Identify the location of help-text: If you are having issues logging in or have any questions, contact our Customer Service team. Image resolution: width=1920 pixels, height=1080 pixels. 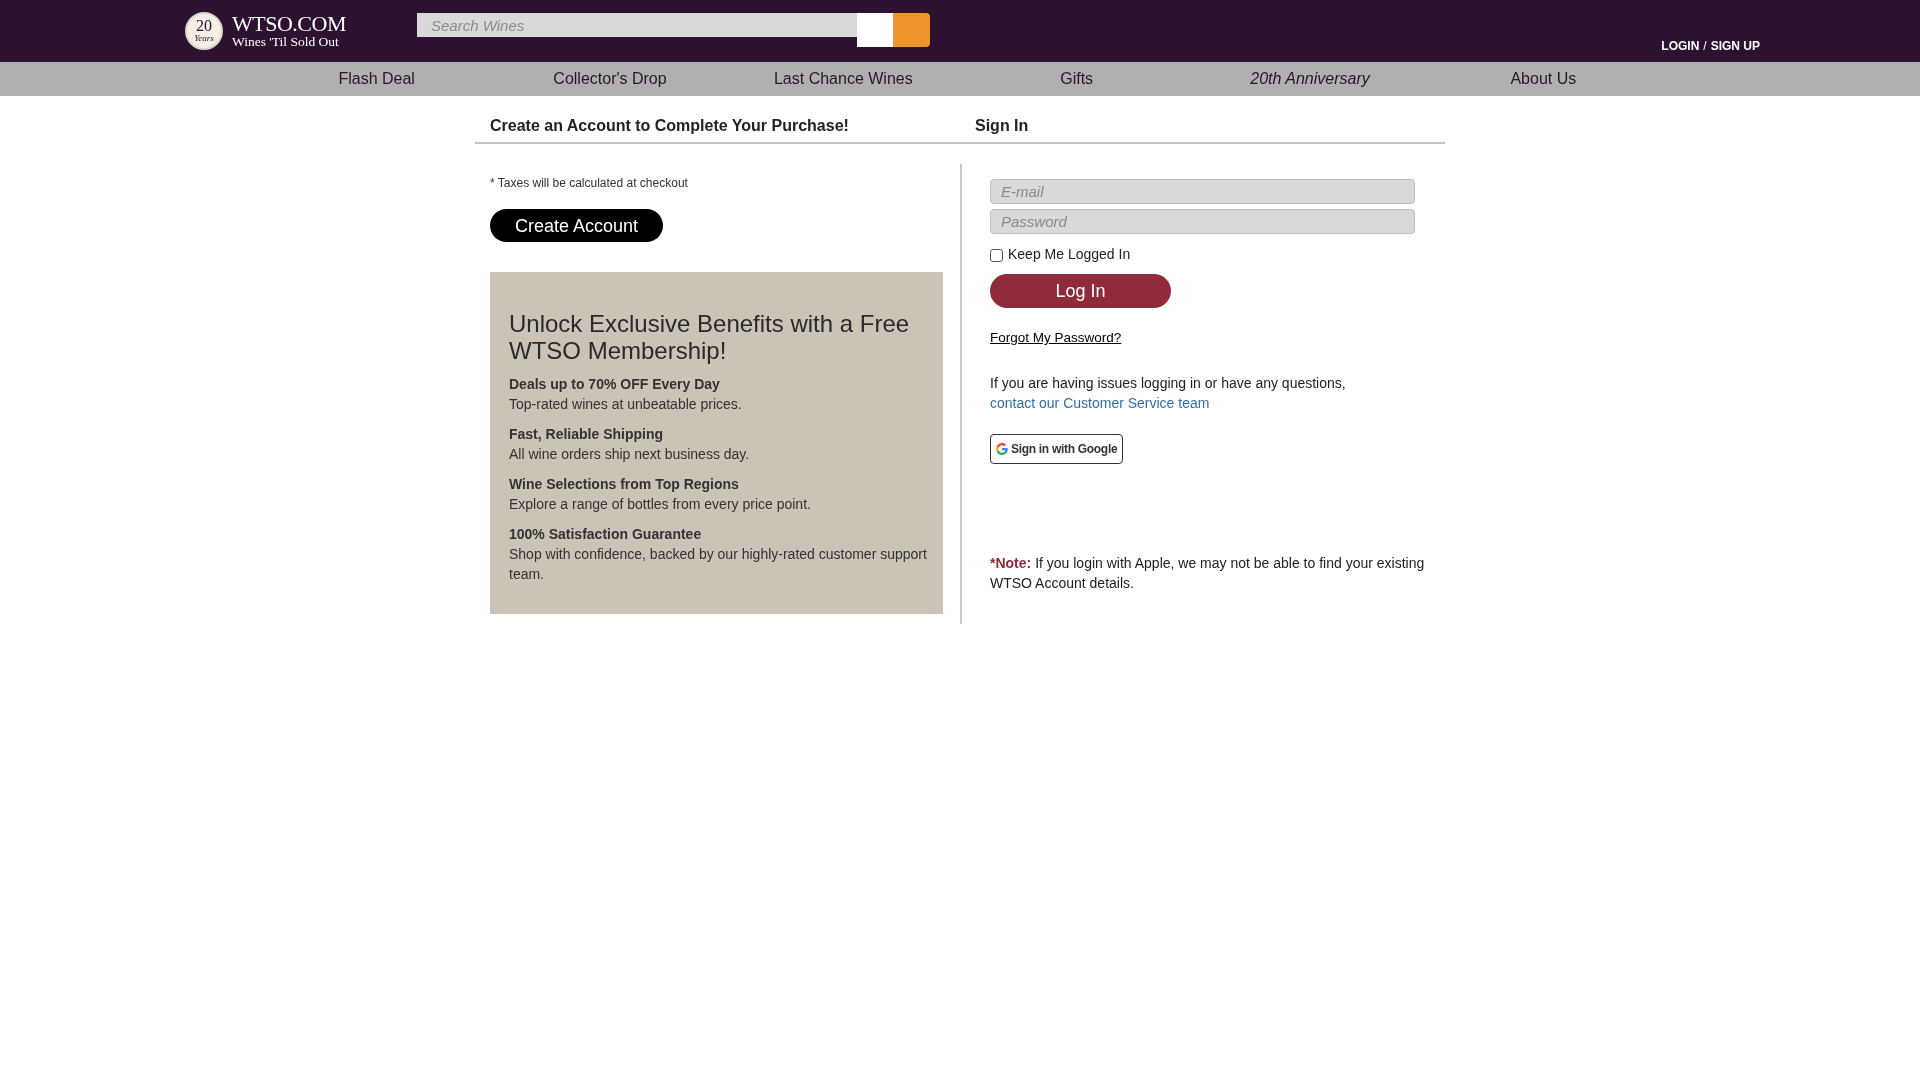
(1168, 393).